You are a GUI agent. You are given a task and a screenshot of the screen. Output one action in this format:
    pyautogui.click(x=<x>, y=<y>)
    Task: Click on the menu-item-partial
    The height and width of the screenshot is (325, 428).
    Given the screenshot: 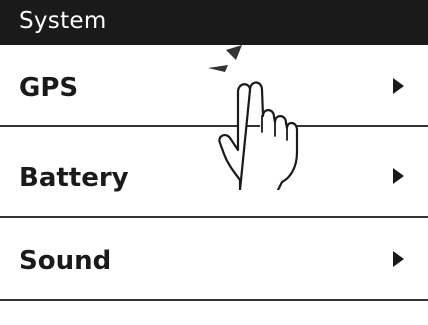 What is the action you would take?
    pyautogui.click(x=214, y=313)
    